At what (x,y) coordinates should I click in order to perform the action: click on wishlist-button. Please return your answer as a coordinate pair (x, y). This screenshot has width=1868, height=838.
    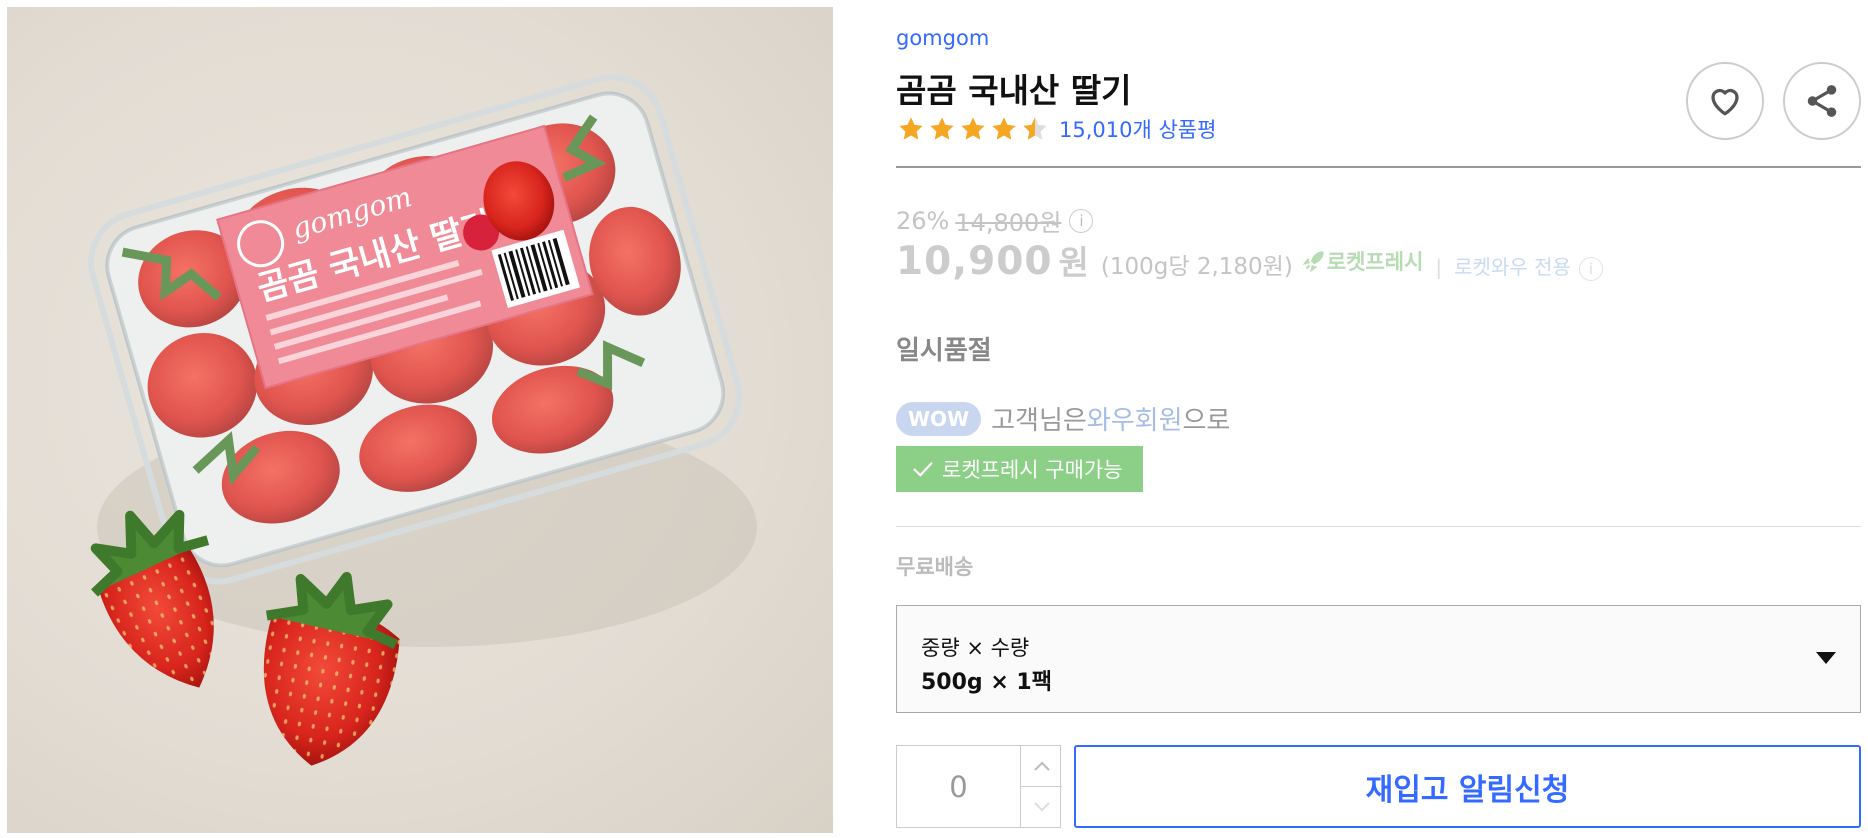
    Looking at the image, I should click on (1725, 101).